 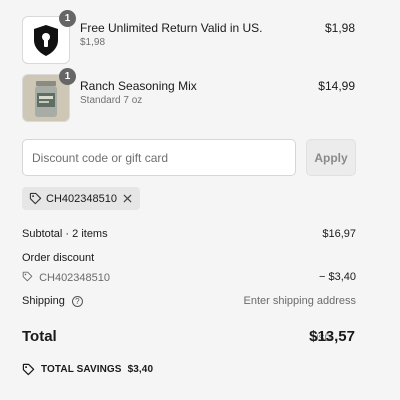 I want to click on discount-code-row: CH402348510 − $3,40, so click(x=189, y=277).